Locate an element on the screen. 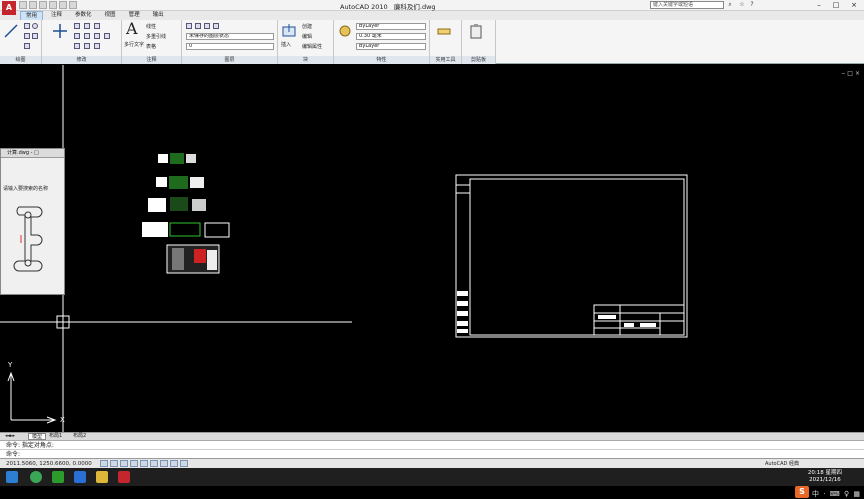 The width and height of the screenshot is (864, 499). system-clock: 20:18 星期四 2021/12/16 is located at coordinates (825, 477).